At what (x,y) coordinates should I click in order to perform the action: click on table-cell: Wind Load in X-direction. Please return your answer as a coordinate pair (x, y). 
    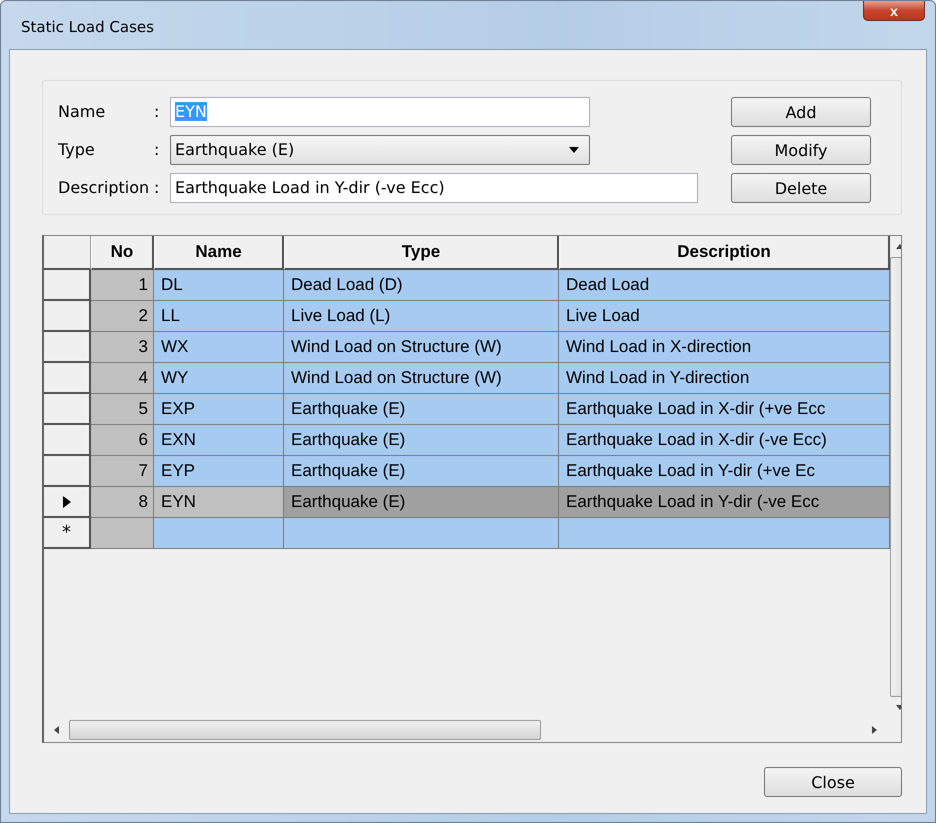
    Looking at the image, I should click on (724, 347).